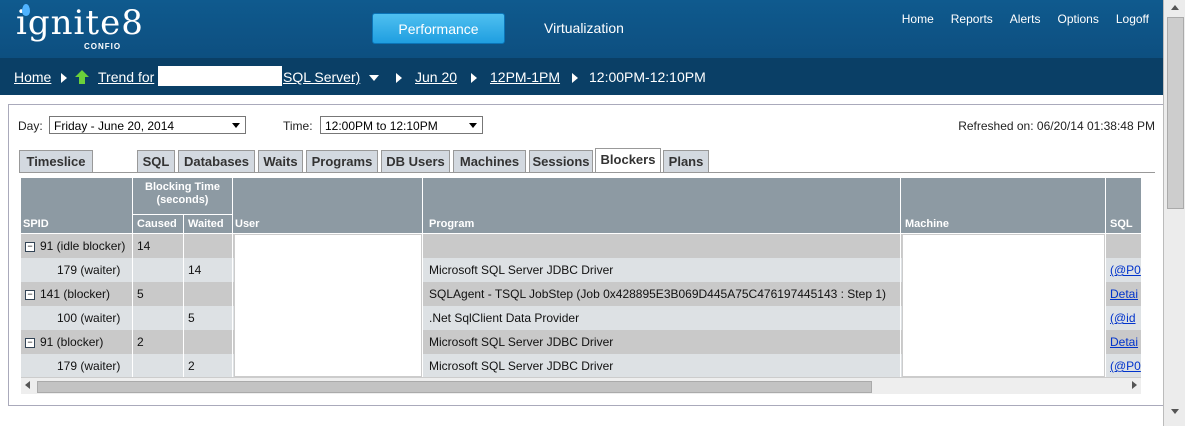 The image size is (1185, 426). What do you see at coordinates (489, 161) in the screenshot?
I see `tab-machines: Machines` at bounding box center [489, 161].